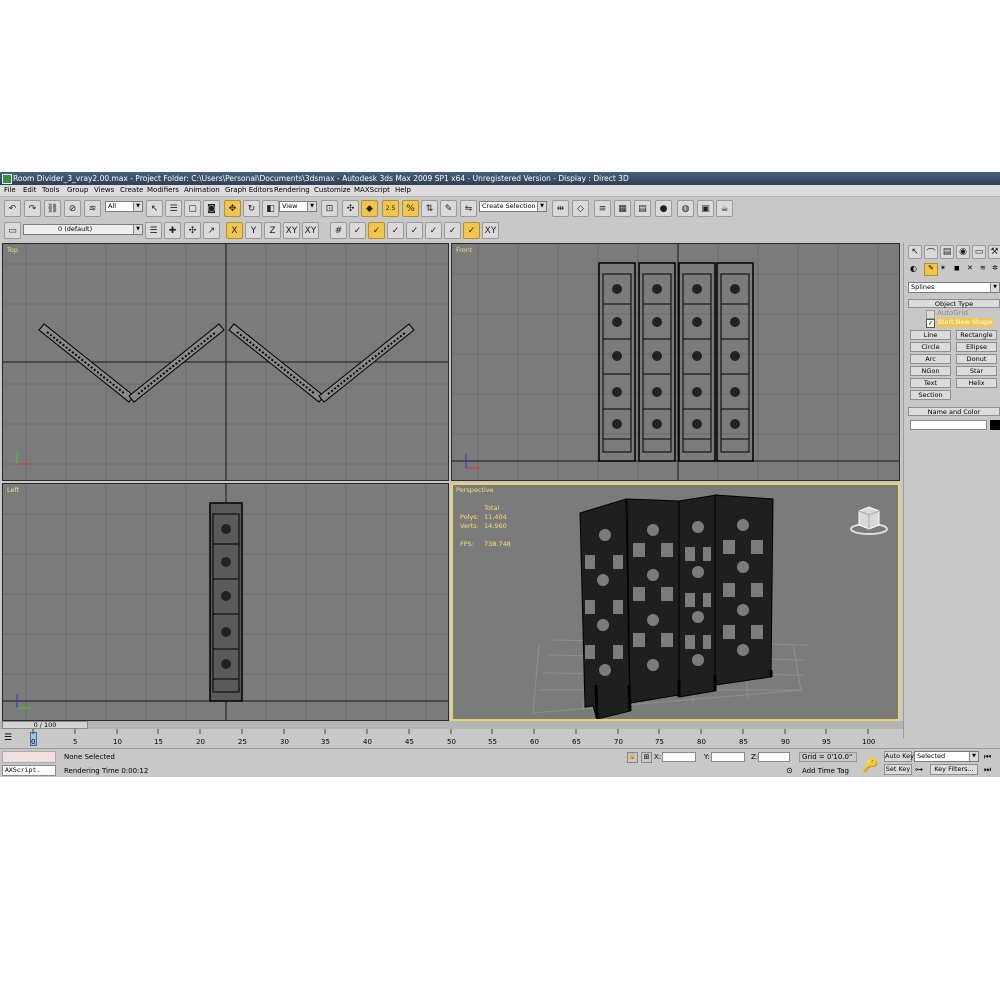 This screenshot has height=1000, width=1000. Describe the element at coordinates (464, 250) in the screenshot. I see `viewport-label-front: Front` at that location.